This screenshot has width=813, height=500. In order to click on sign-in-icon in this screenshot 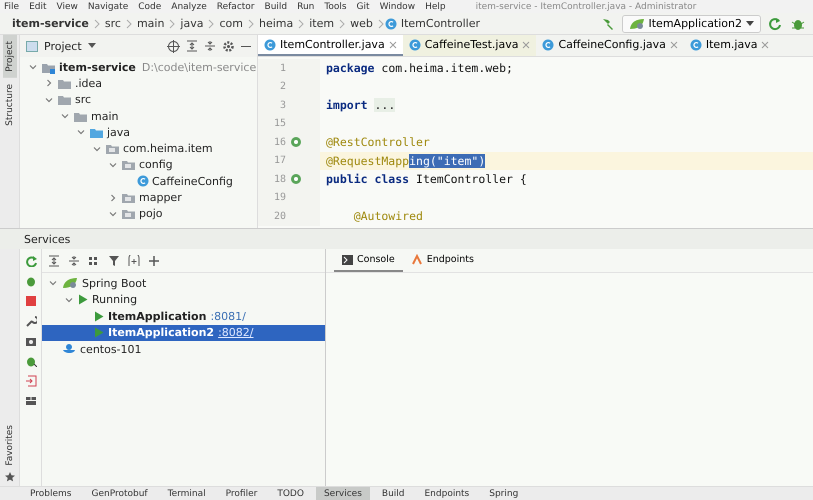, I will do `click(30, 381)`.